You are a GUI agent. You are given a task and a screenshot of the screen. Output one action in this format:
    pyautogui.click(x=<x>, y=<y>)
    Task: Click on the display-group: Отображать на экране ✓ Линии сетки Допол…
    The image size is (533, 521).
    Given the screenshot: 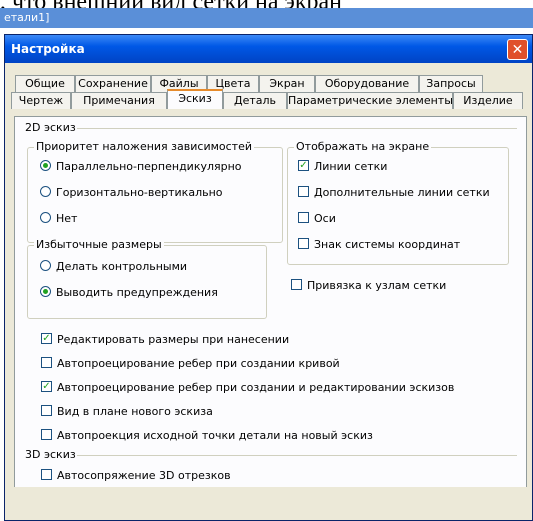 What is the action you would take?
    pyautogui.click(x=398, y=202)
    